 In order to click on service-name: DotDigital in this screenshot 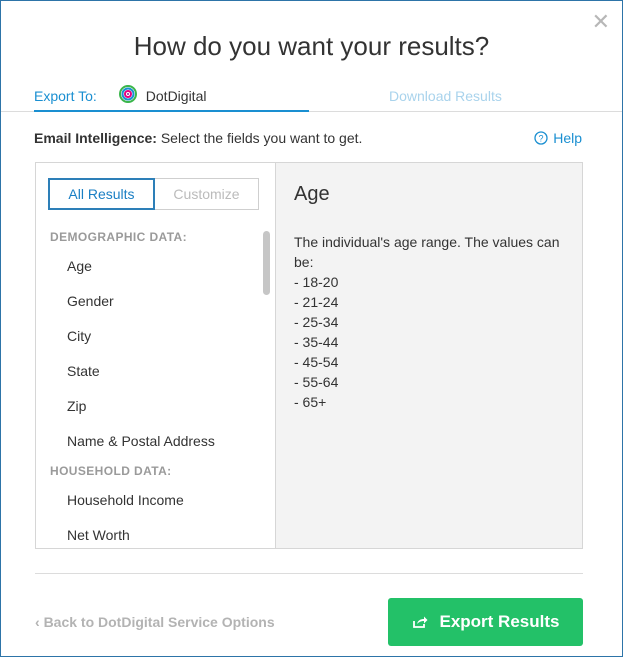, I will do `click(176, 96)`.